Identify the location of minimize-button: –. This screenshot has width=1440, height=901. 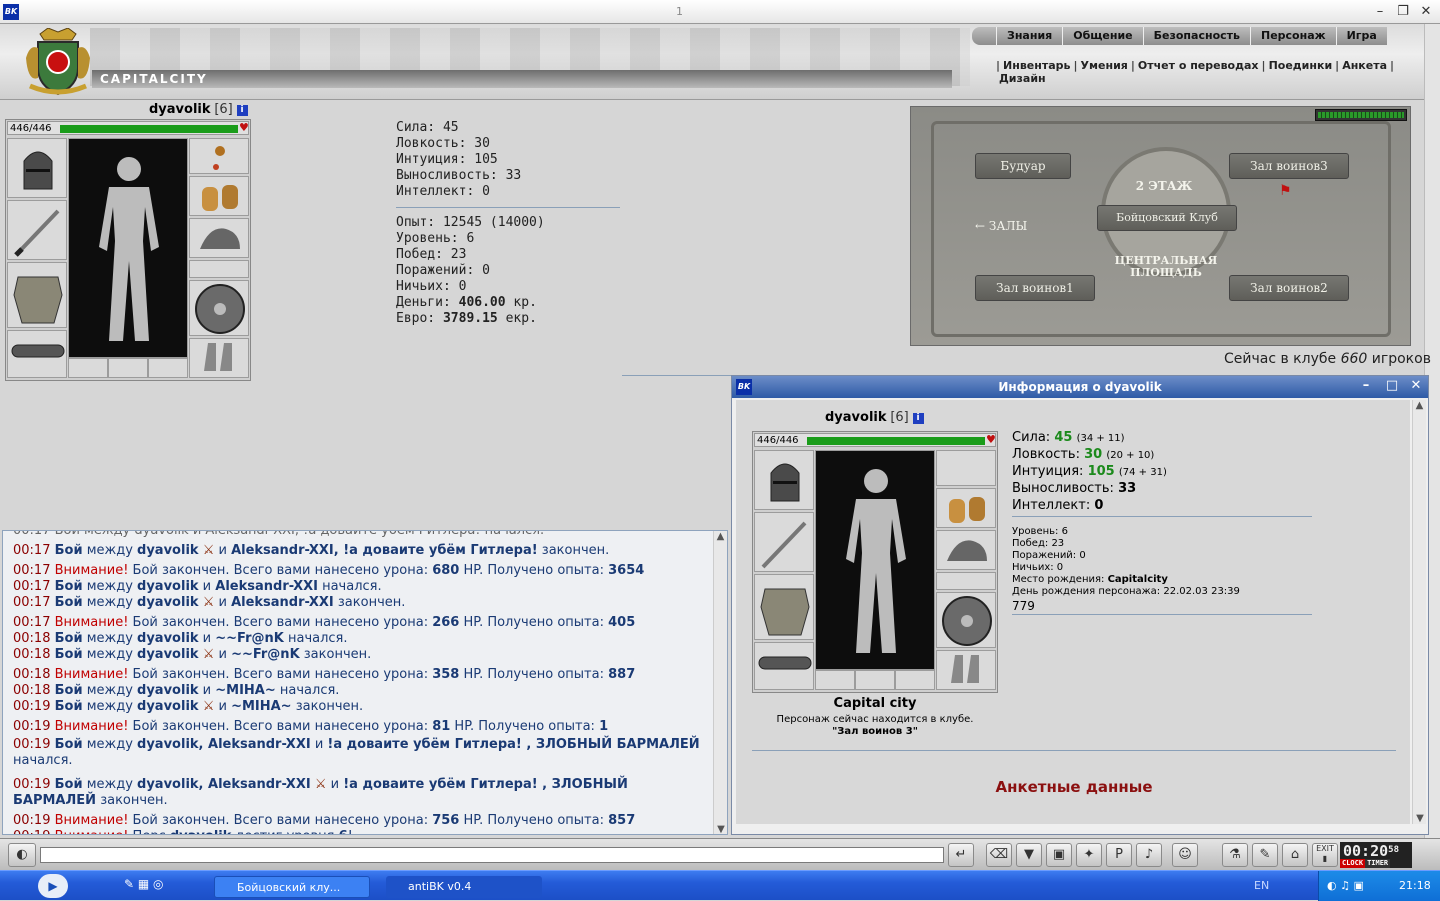
(1380, 12).